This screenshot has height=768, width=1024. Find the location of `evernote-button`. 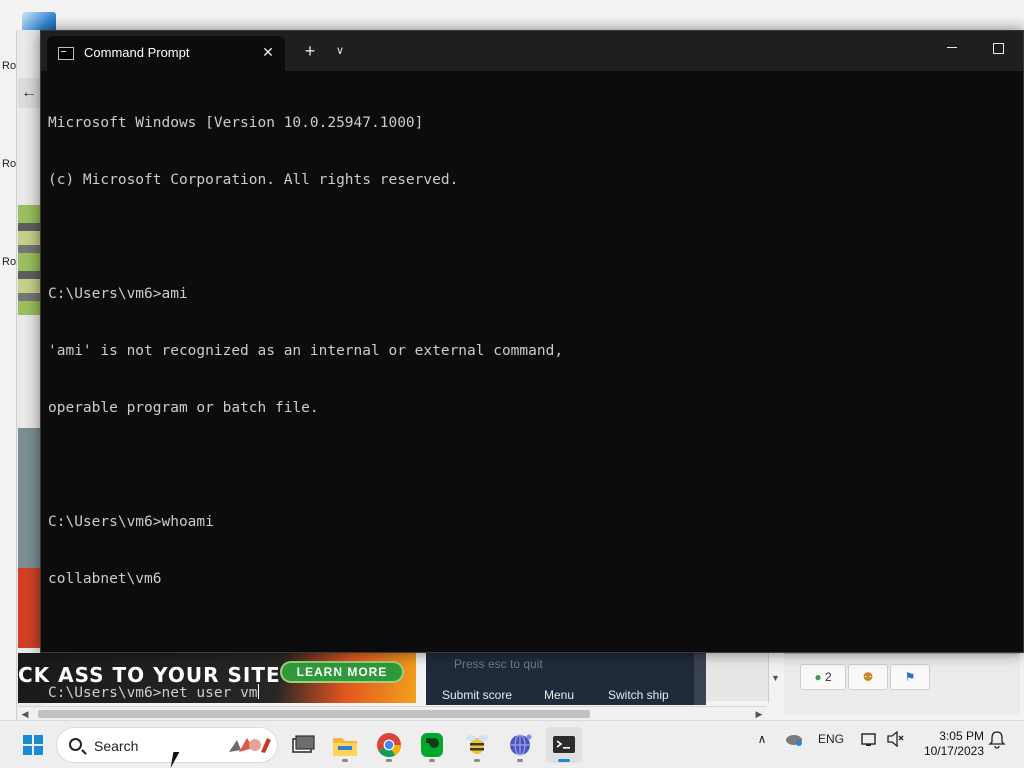

evernote-button is located at coordinates (432, 745).